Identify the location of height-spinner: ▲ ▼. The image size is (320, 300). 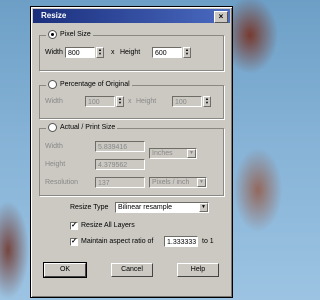
(187, 52).